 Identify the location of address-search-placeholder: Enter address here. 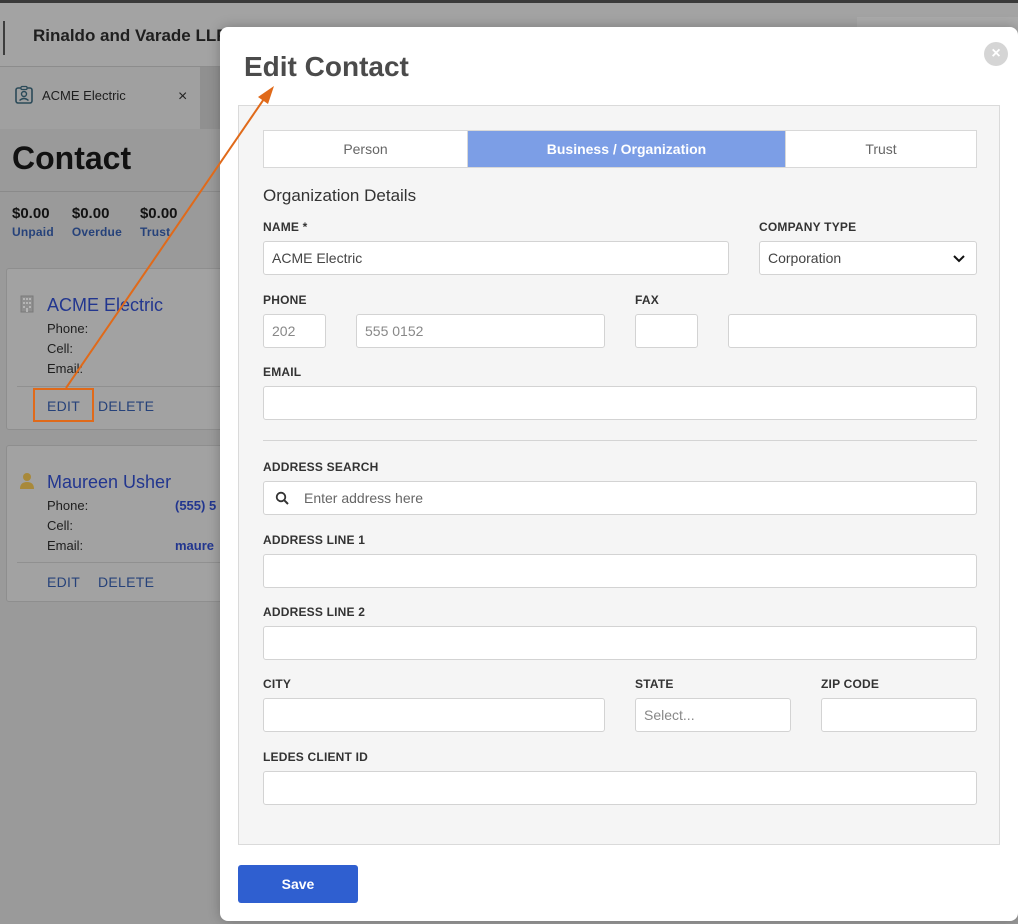
(364, 498).